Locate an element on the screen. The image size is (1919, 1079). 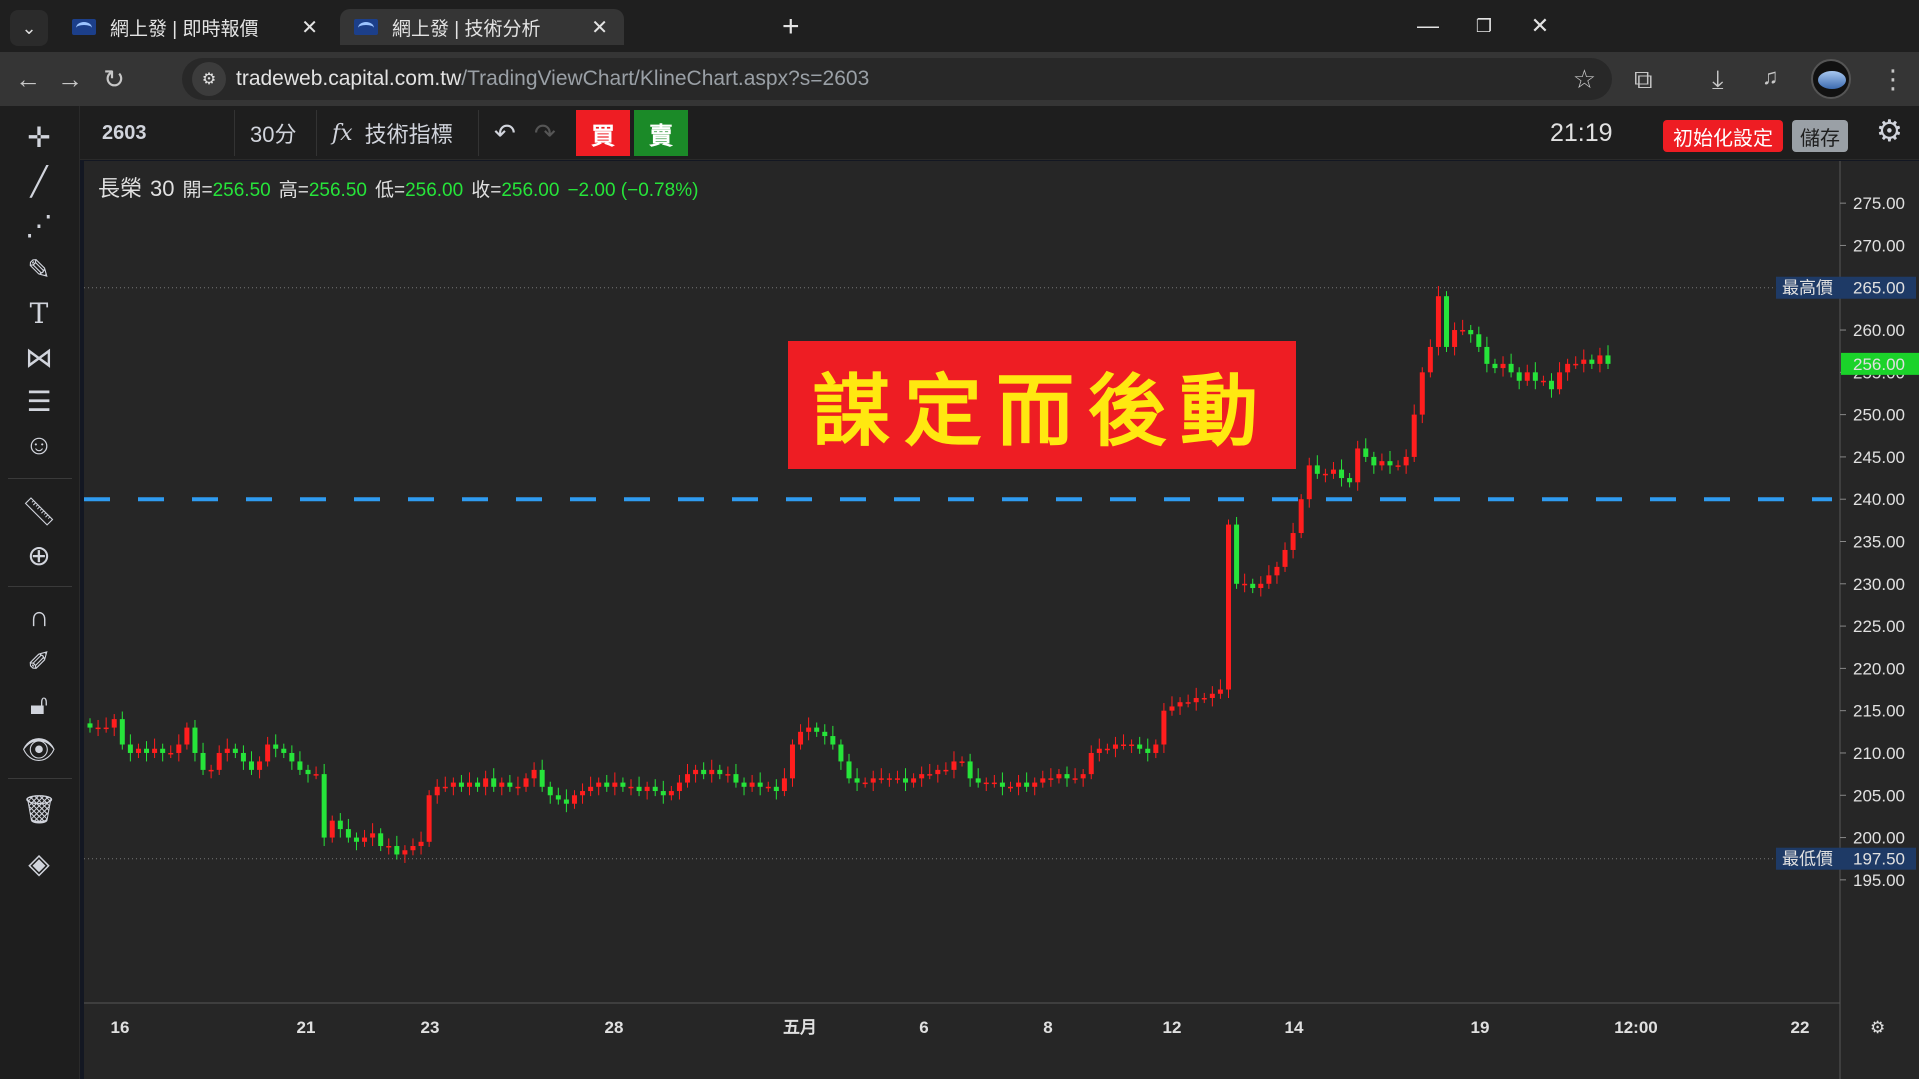
extensions-icon: ⧉ is located at coordinates (1643, 80).